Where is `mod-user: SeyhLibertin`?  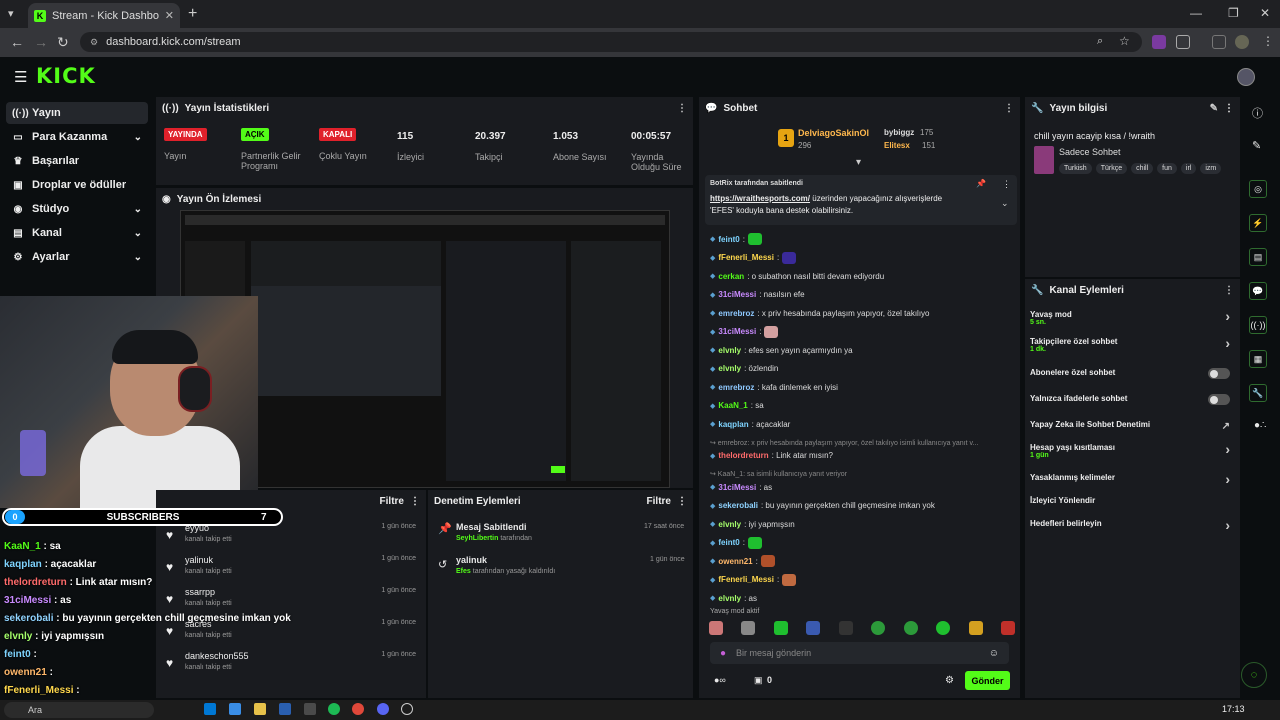
mod-user: SeyhLibertin is located at coordinates (477, 538).